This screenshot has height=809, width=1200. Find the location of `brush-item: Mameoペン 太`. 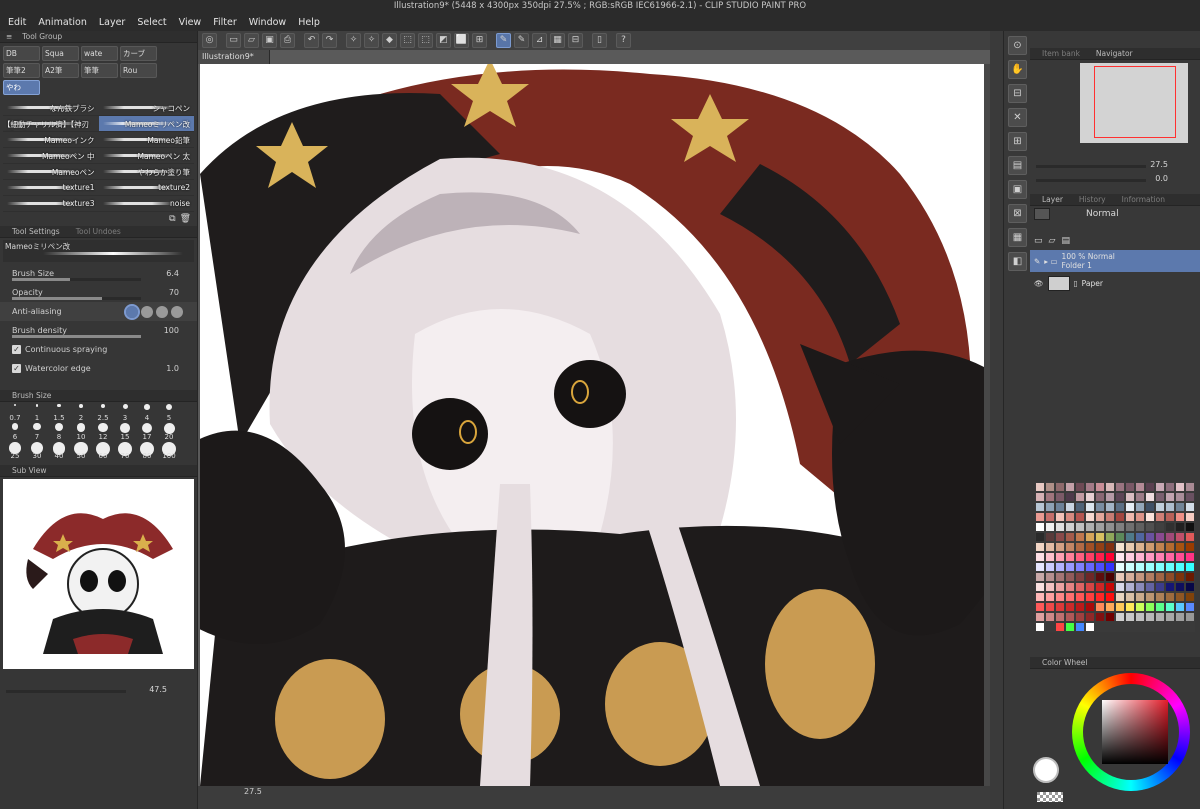

brush-item: Mameoペン 太 is located at coordinates (146, 156).